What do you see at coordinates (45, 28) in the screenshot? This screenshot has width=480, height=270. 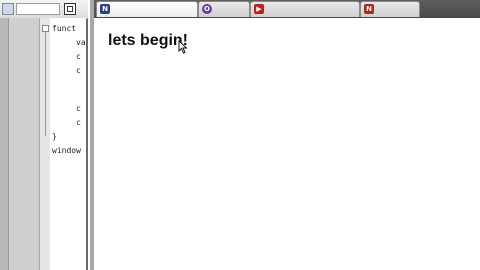 I see `fold-toggle-icon` at bounding box center [45, 28].